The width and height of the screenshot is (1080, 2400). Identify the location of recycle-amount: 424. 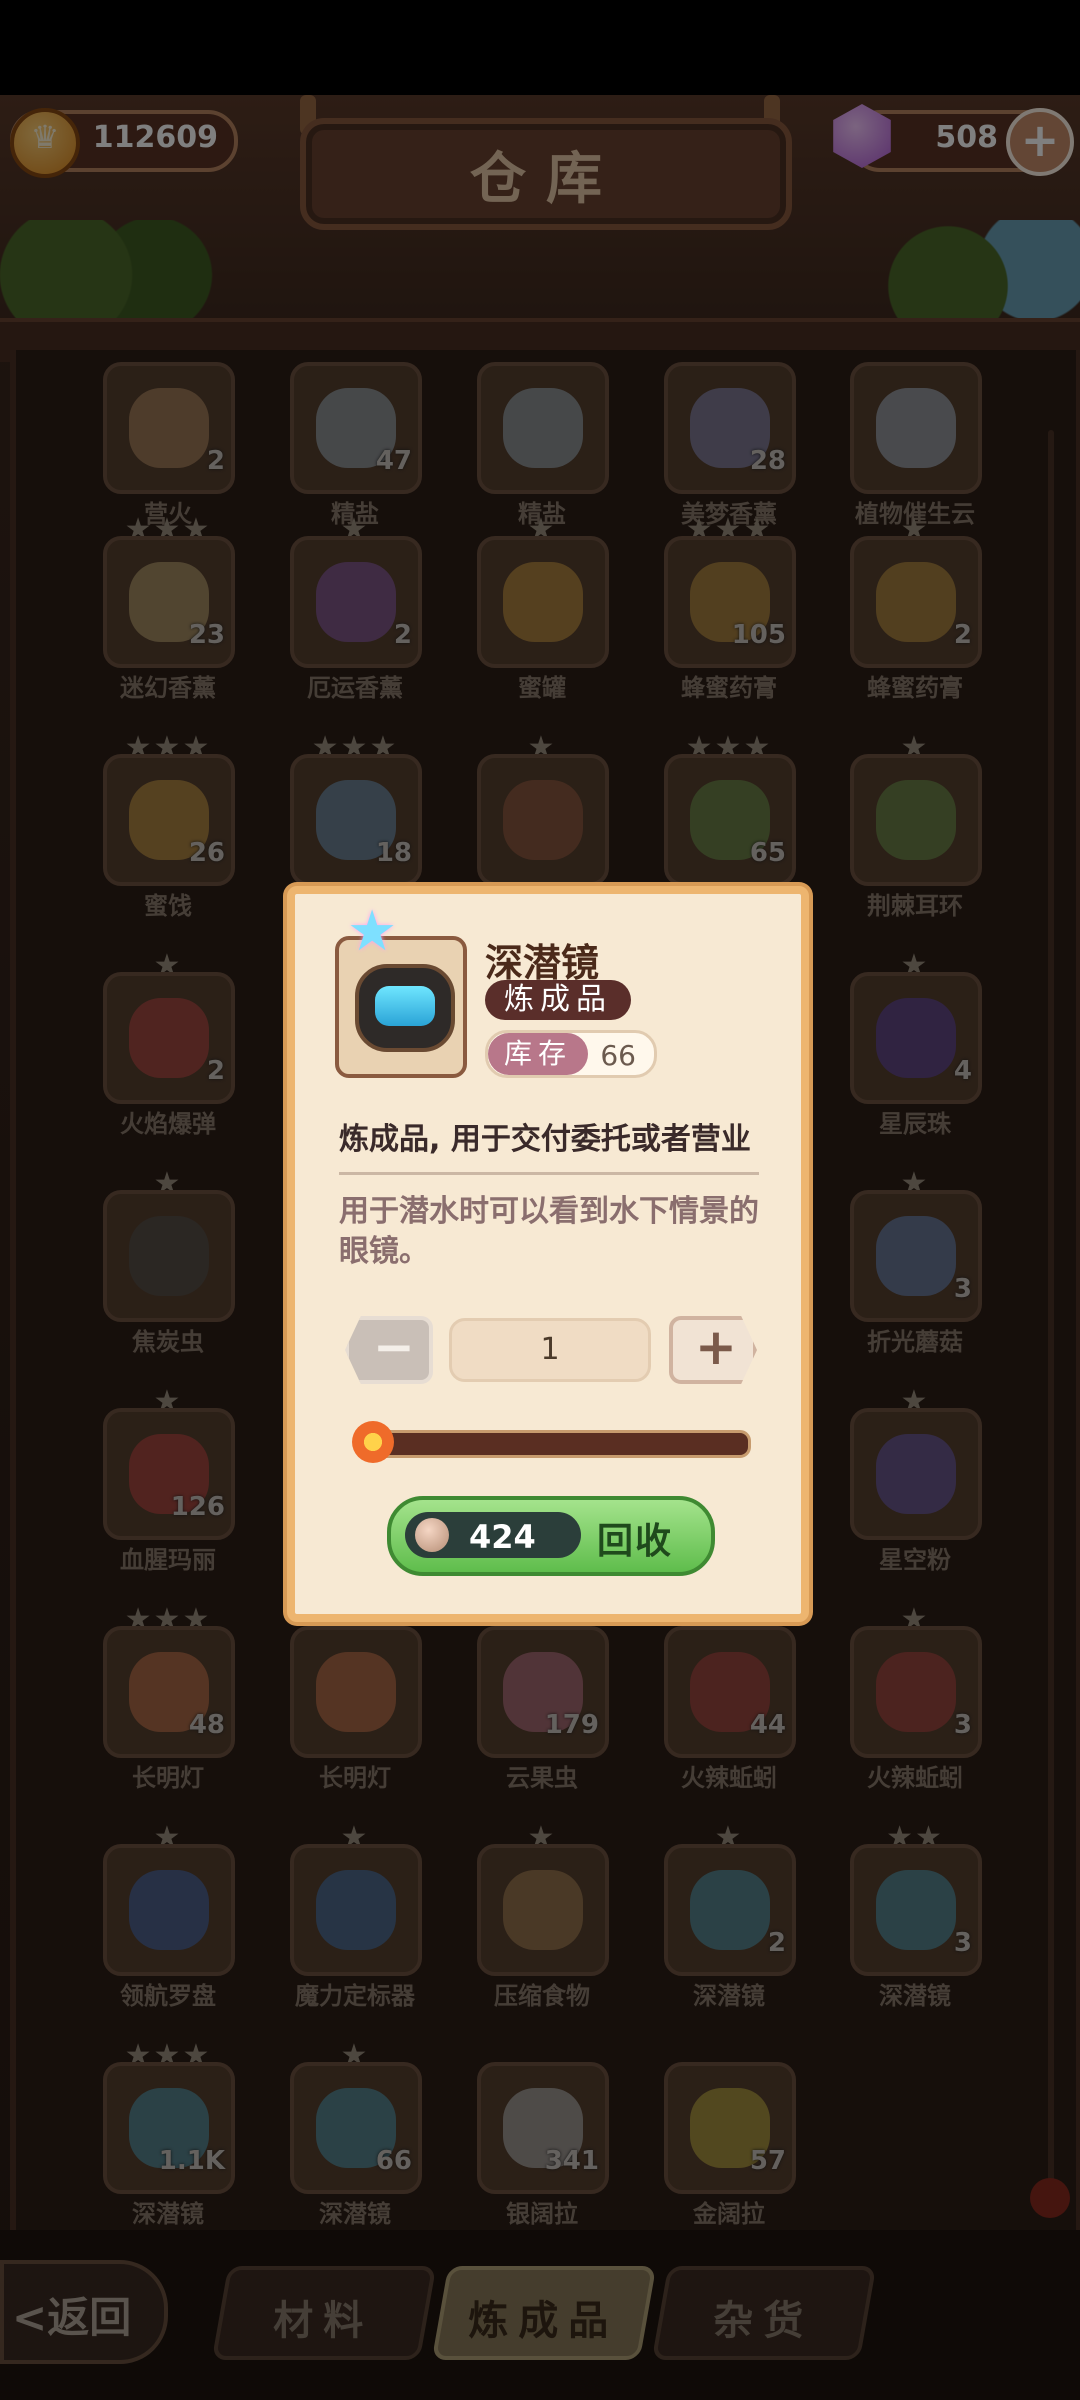
(502, 1537).